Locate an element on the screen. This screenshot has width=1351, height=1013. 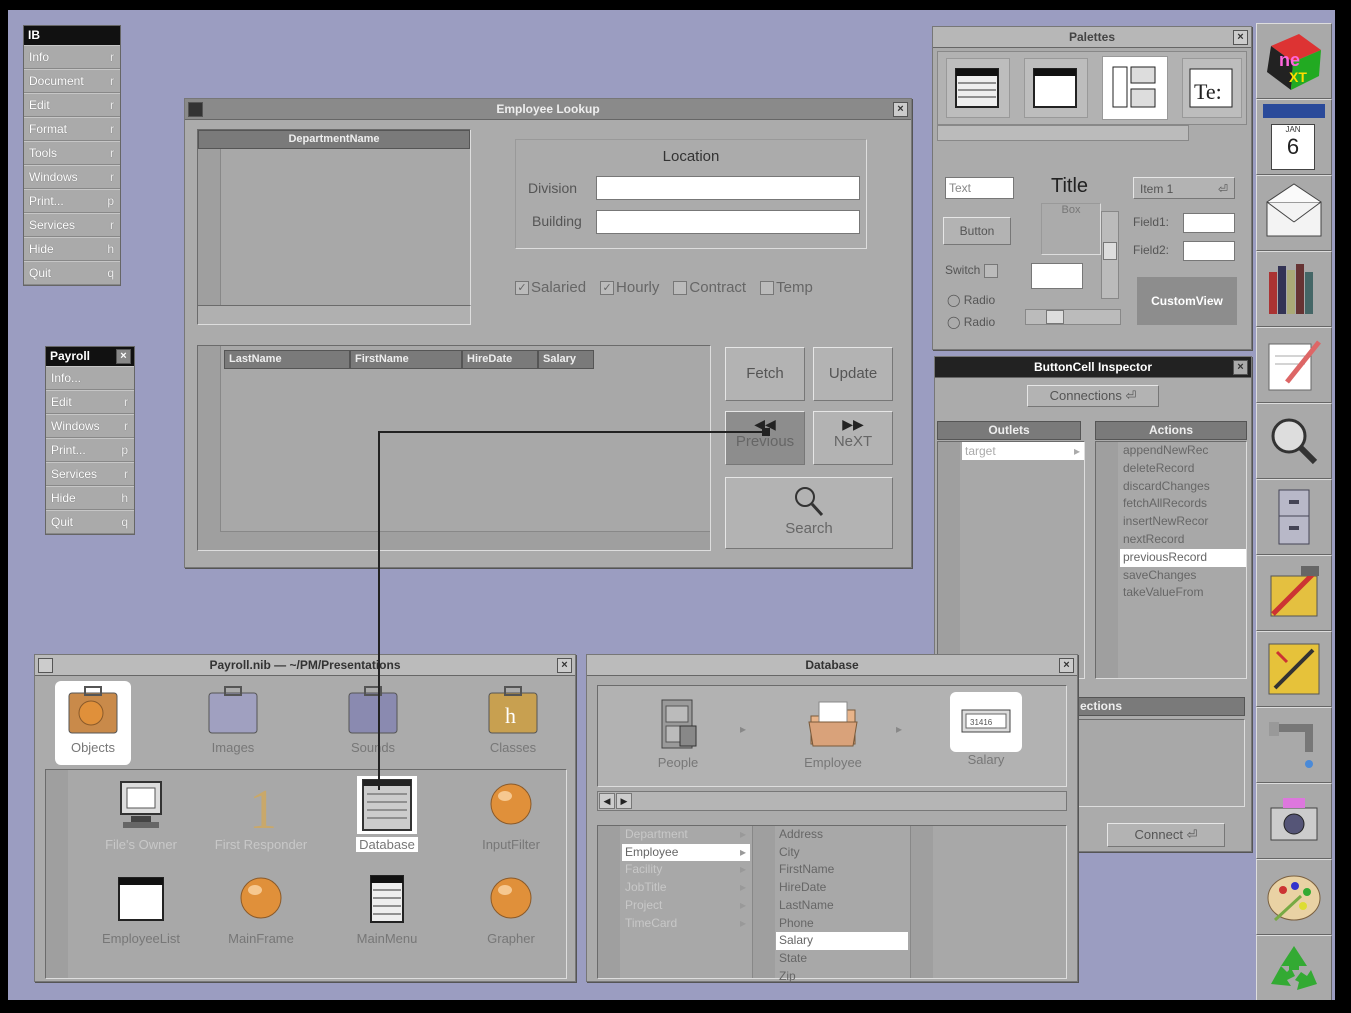
calendar-month: JAN is located at coordinates (1293, 129).